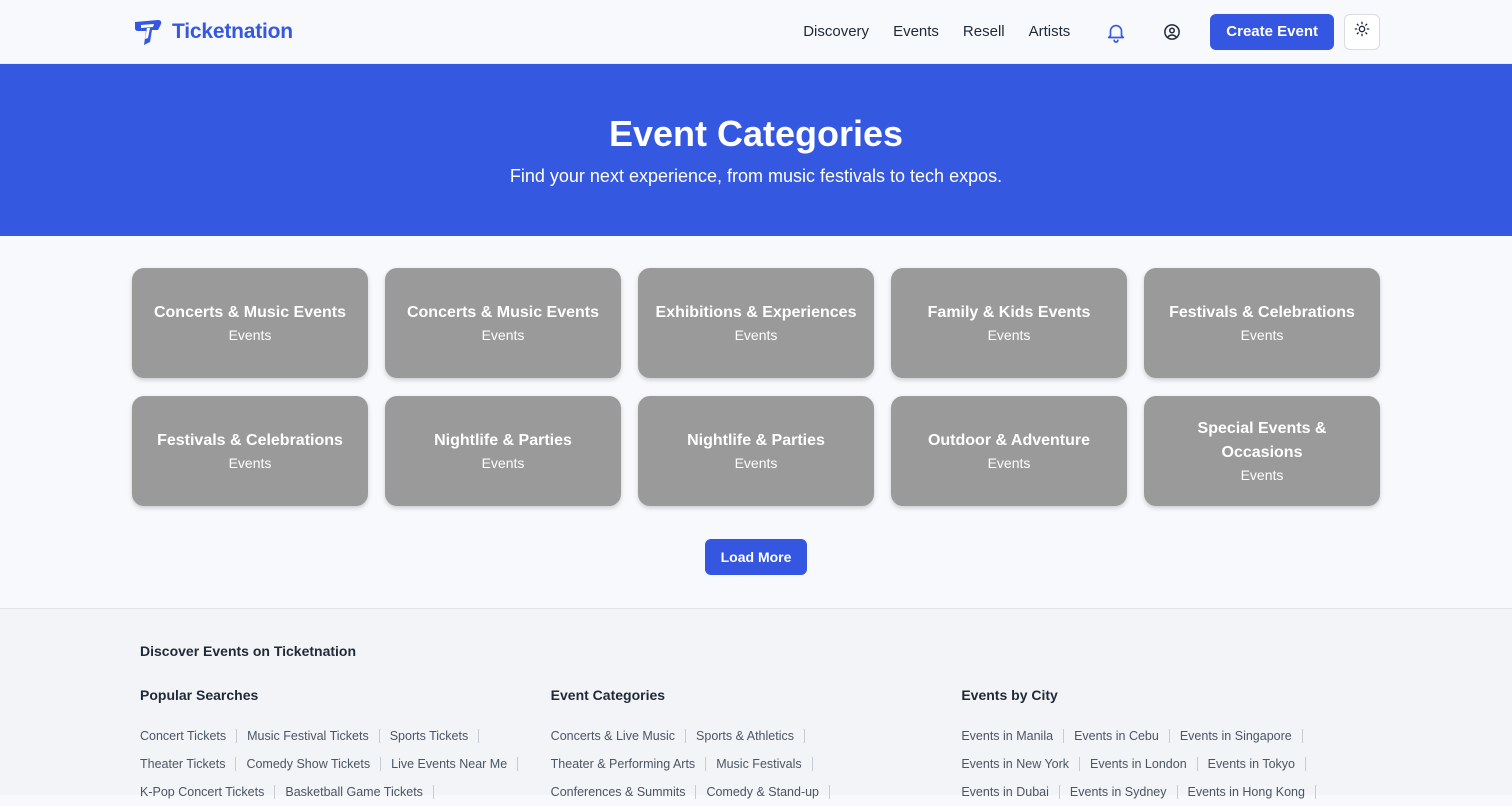 The height and width of the screenshot is (806, 1512). Describe the element at coordinates (1007, 736) in the screenshot. I see `footer-link: Events in Manila` at that location.